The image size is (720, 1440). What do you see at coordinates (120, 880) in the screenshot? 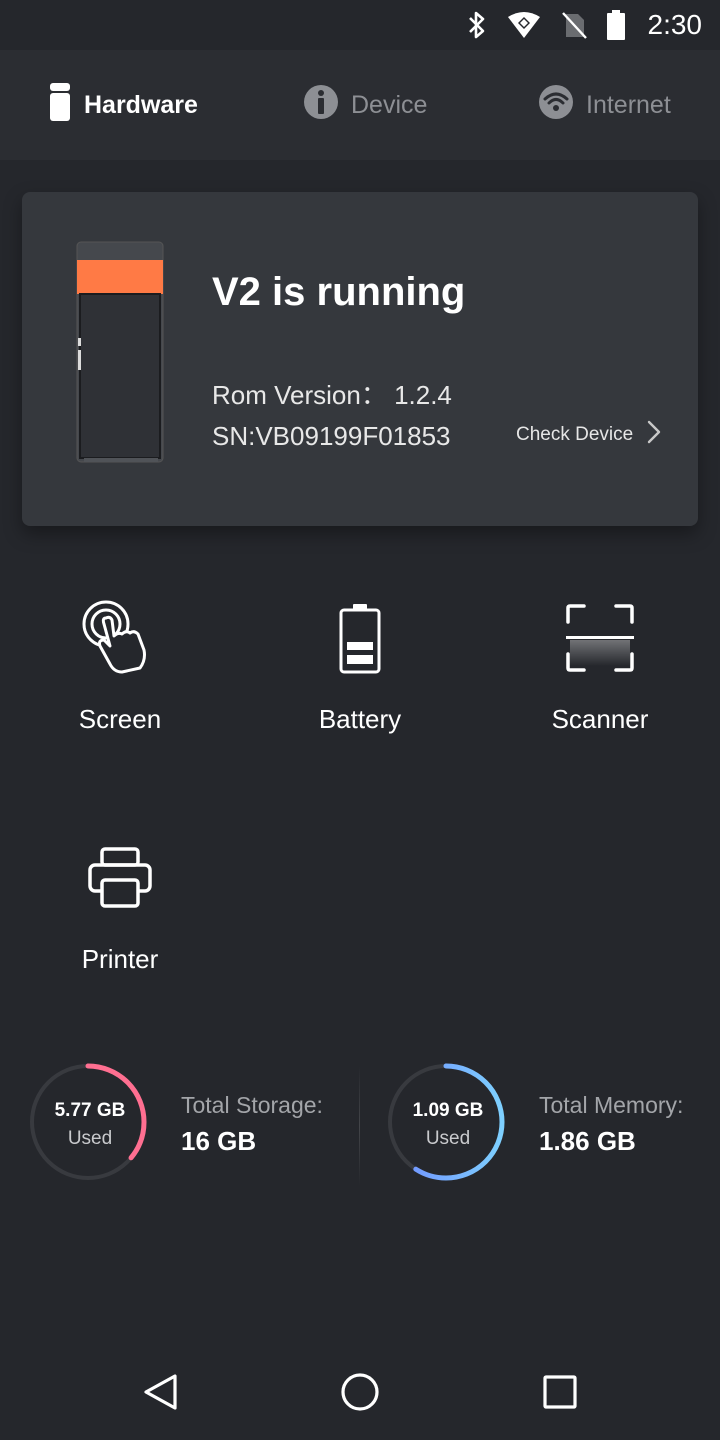
I see `printer-icon` at bounding box center [120, 880].